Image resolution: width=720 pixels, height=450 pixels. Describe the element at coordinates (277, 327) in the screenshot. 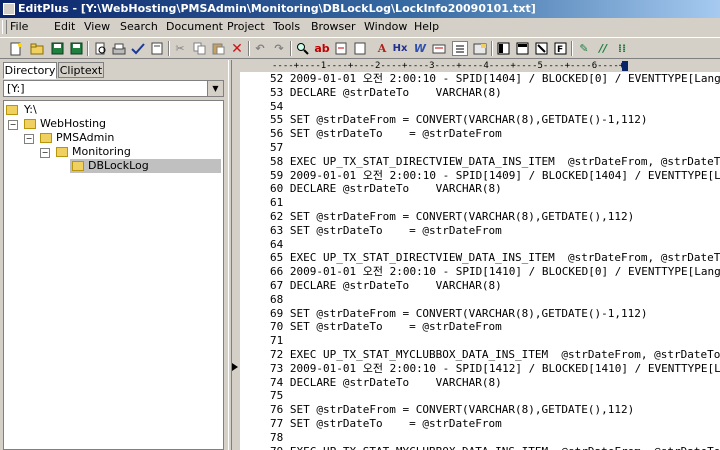

I see `line-number: 70` at that location.